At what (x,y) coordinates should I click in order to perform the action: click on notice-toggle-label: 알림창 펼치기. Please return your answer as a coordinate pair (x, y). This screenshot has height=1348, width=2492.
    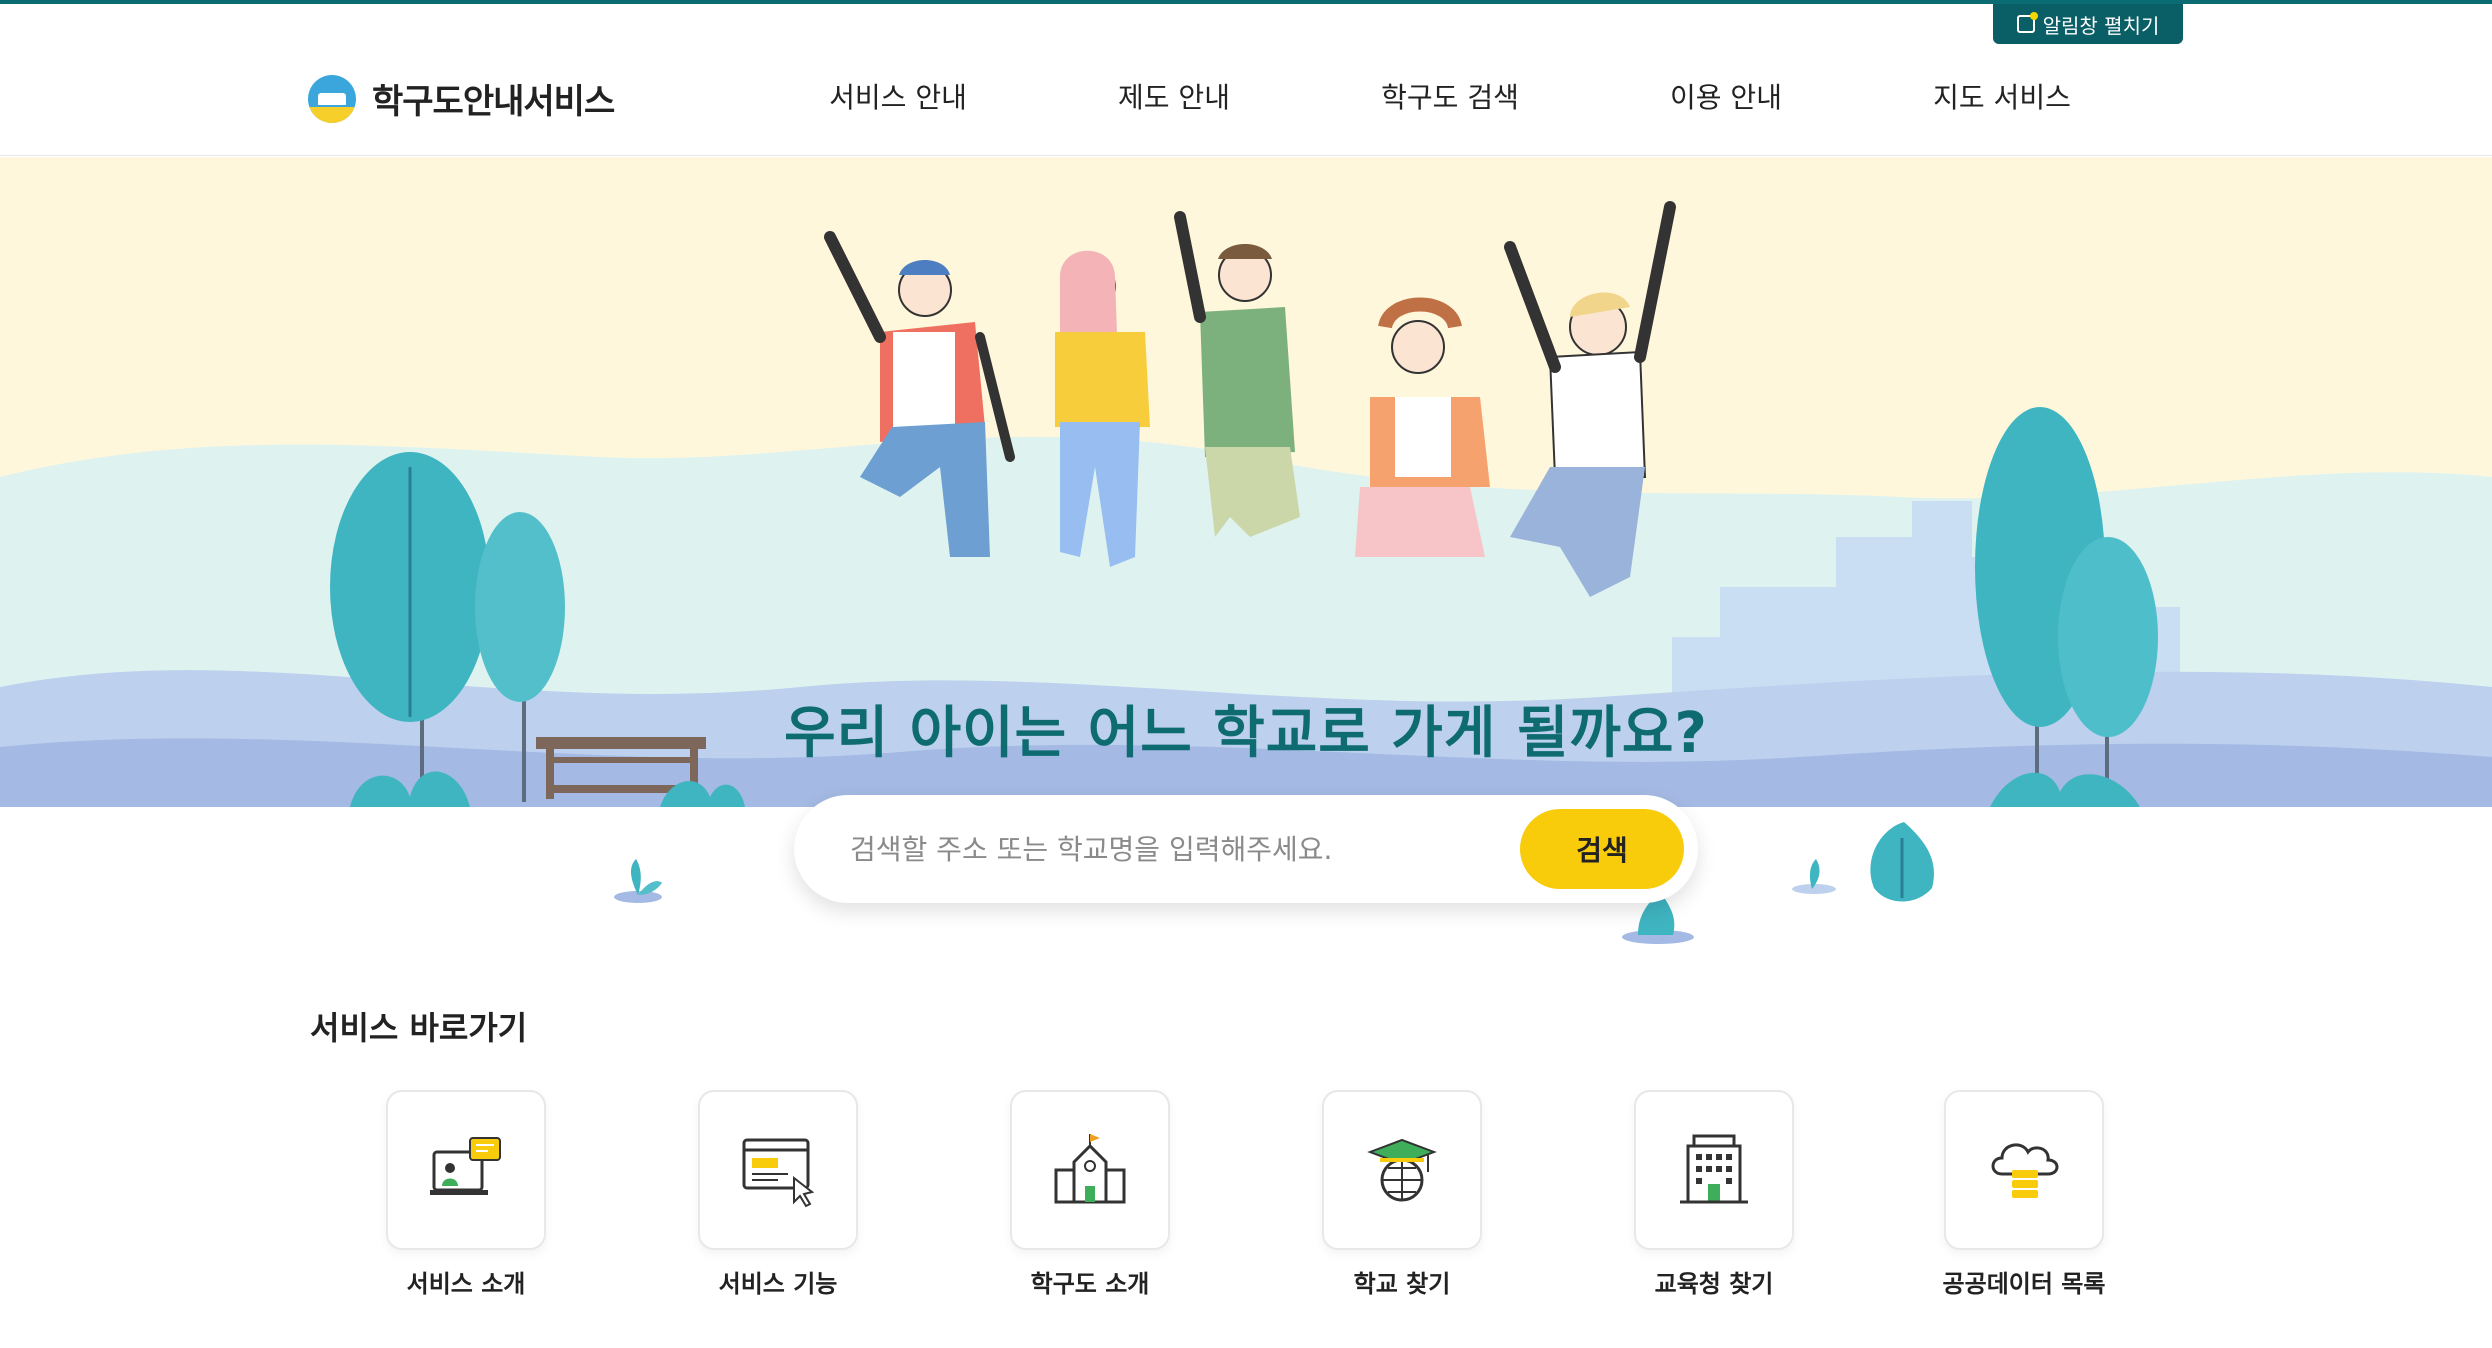
    Looking at the image, I should click on (2101, 25).